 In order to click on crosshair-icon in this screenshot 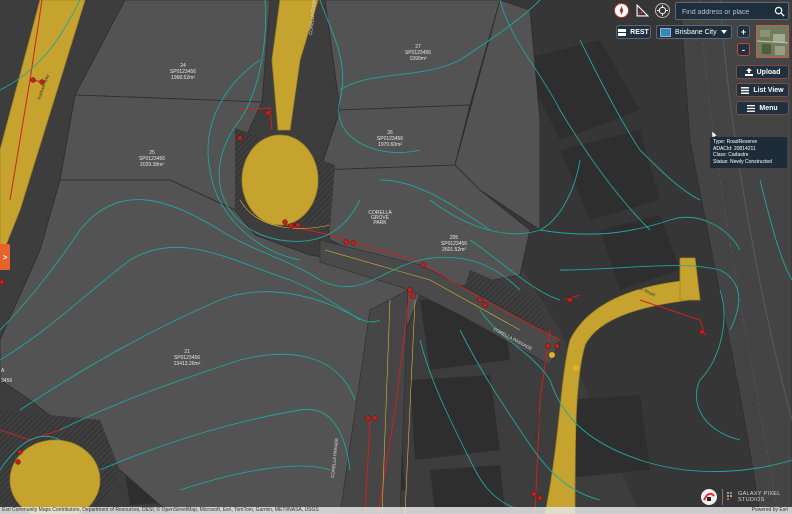, I will do `click(662, 10)`.